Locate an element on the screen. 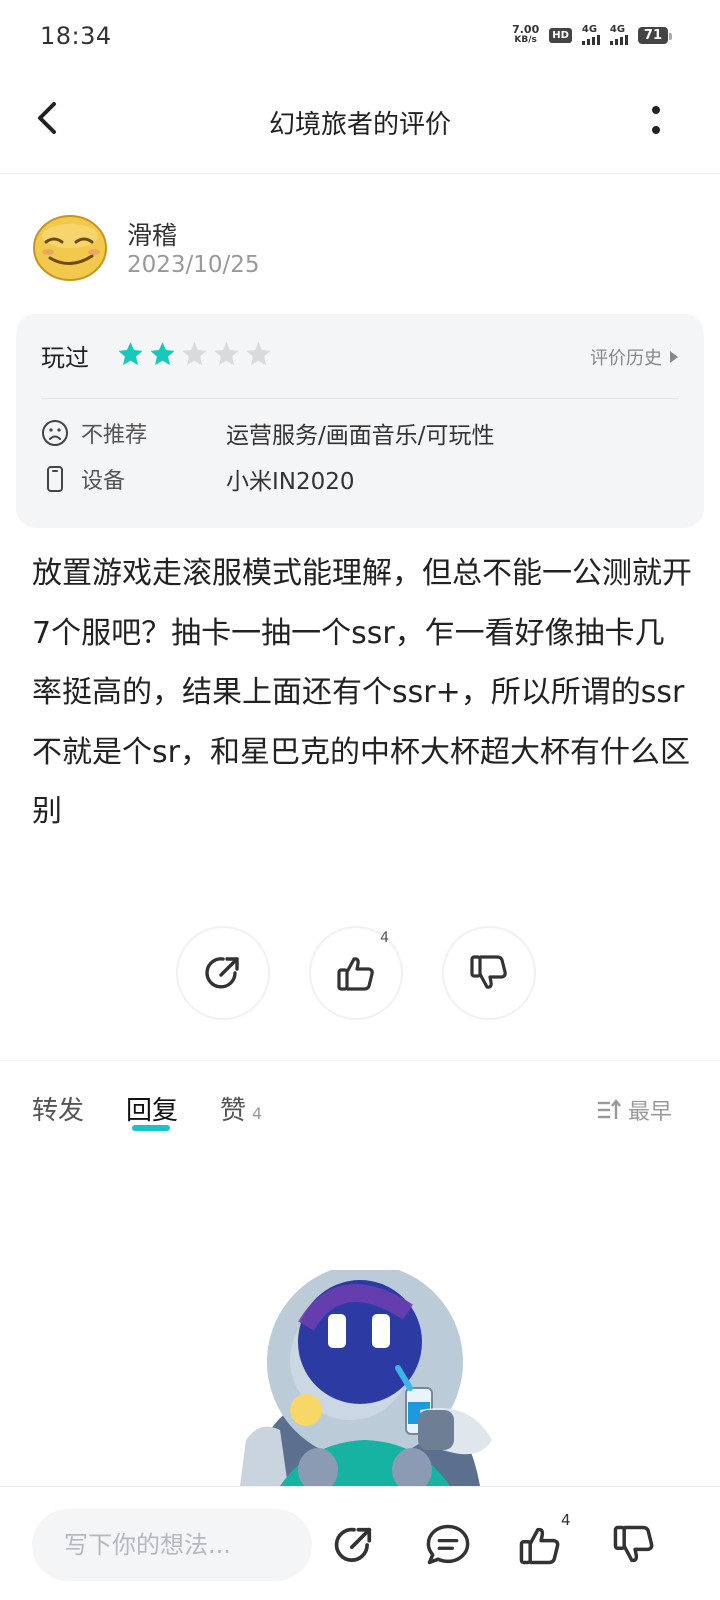  signal-icon-sim2: 4G is located at coordinates (618, 35).